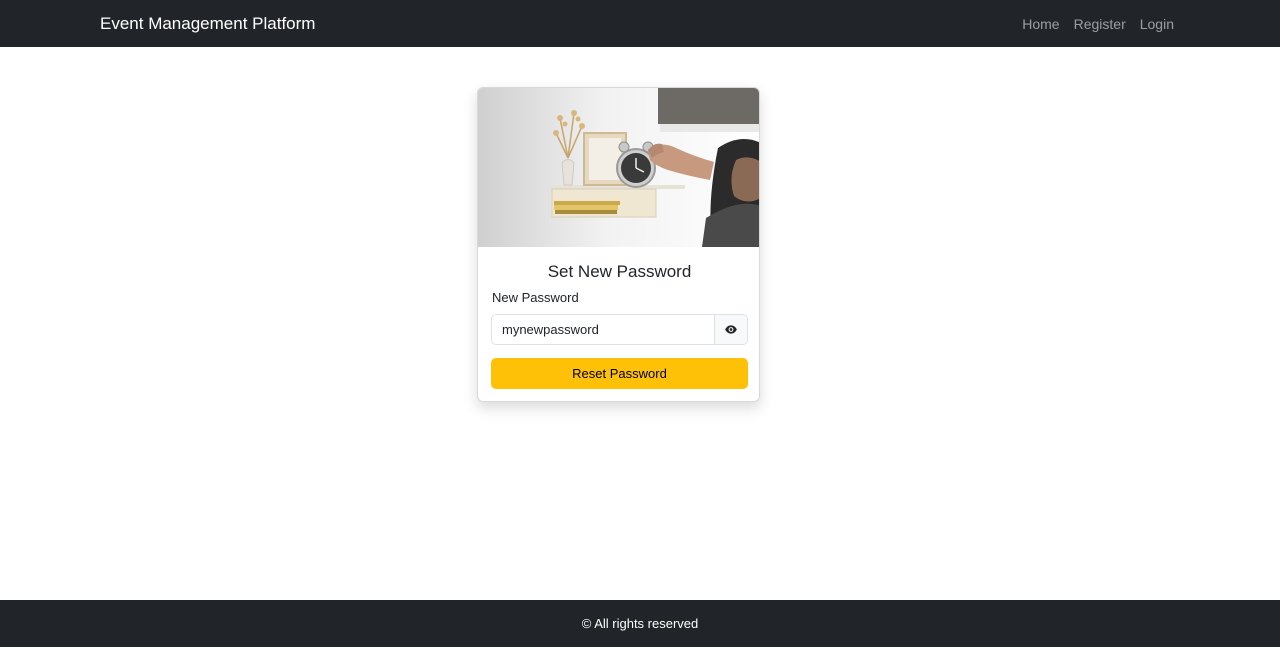 The width and height of the screenshot is (1280, 647). Describe the element at coordinates (619, 271) in the screenshot. I see `card-title: Set New Password` at that location.